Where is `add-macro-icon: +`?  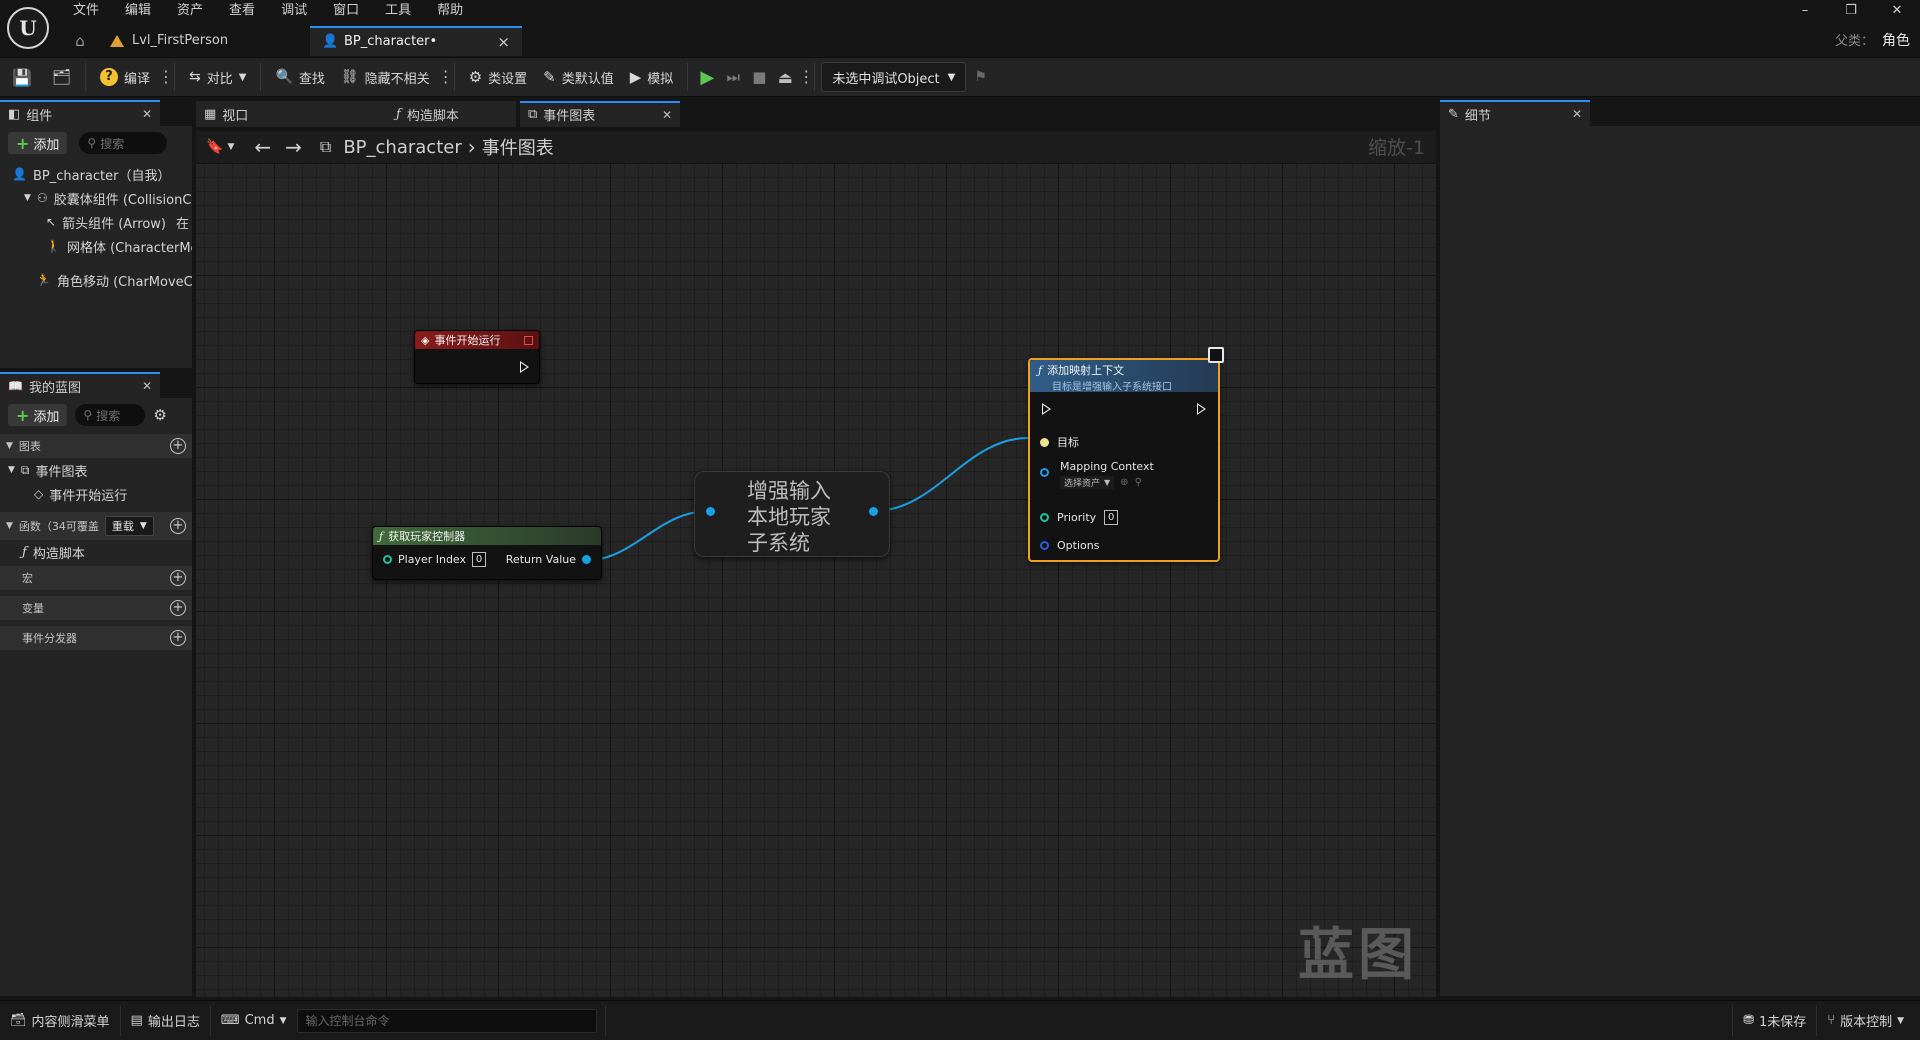 add-macro-icon: + is located at coordinates (178, 578).